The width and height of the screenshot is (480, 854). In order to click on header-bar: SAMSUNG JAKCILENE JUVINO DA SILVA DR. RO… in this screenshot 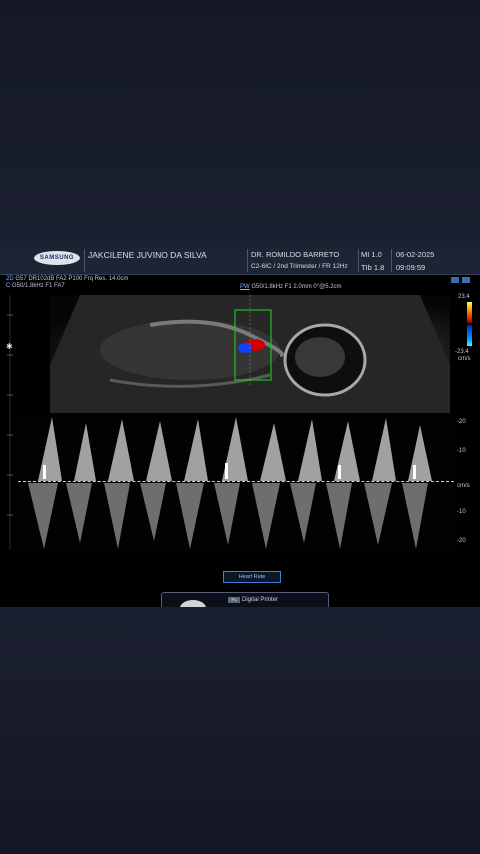, I will do `click(240, 261)`.